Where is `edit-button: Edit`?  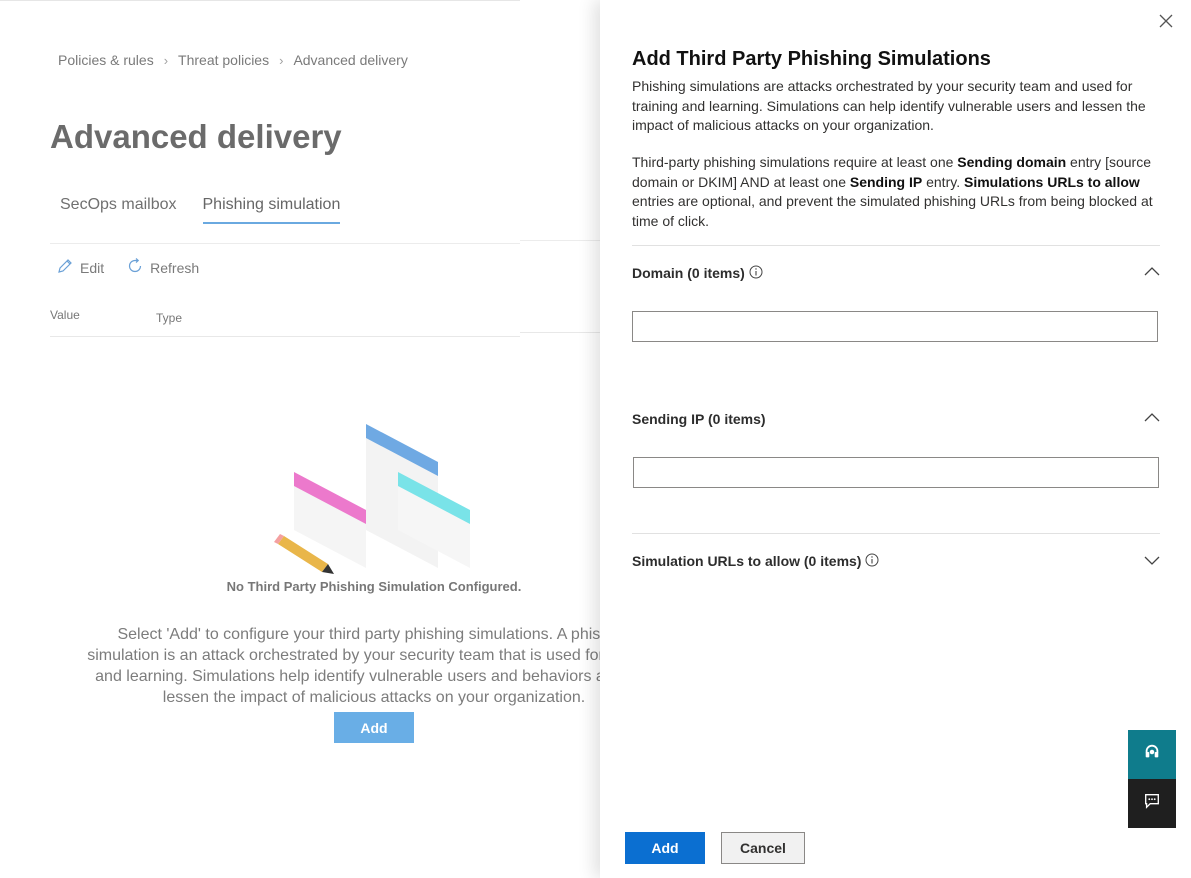
edit-button: Edit is located at coordinates (80, 267).